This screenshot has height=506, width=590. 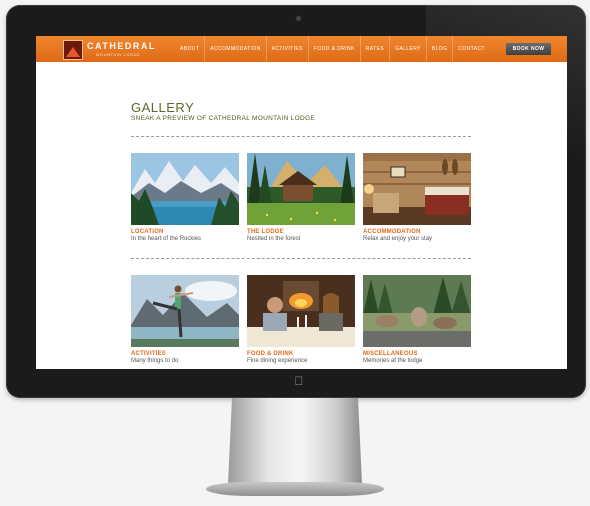 What do you see at coordinates (301, 136) in the screenshot?
I see `divider-top` at bounding box center [301, 136].